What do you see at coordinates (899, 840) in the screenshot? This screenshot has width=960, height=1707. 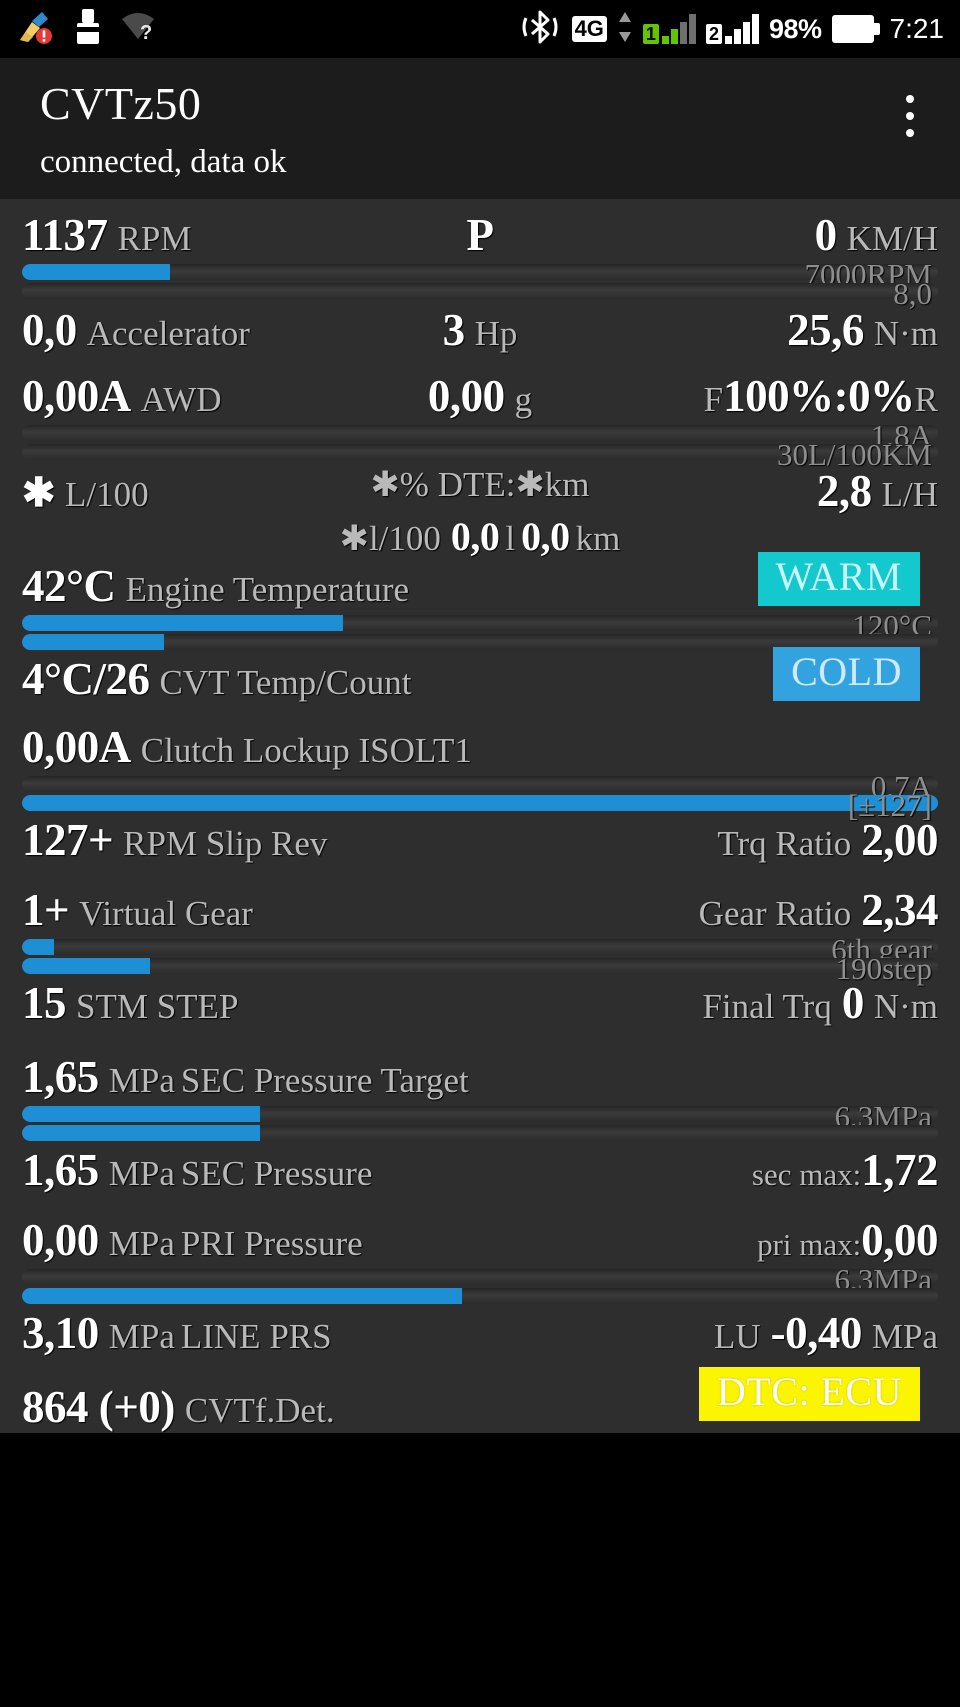 I see `torque-ratio-value: 2,00` at bounding box center [899, 840].